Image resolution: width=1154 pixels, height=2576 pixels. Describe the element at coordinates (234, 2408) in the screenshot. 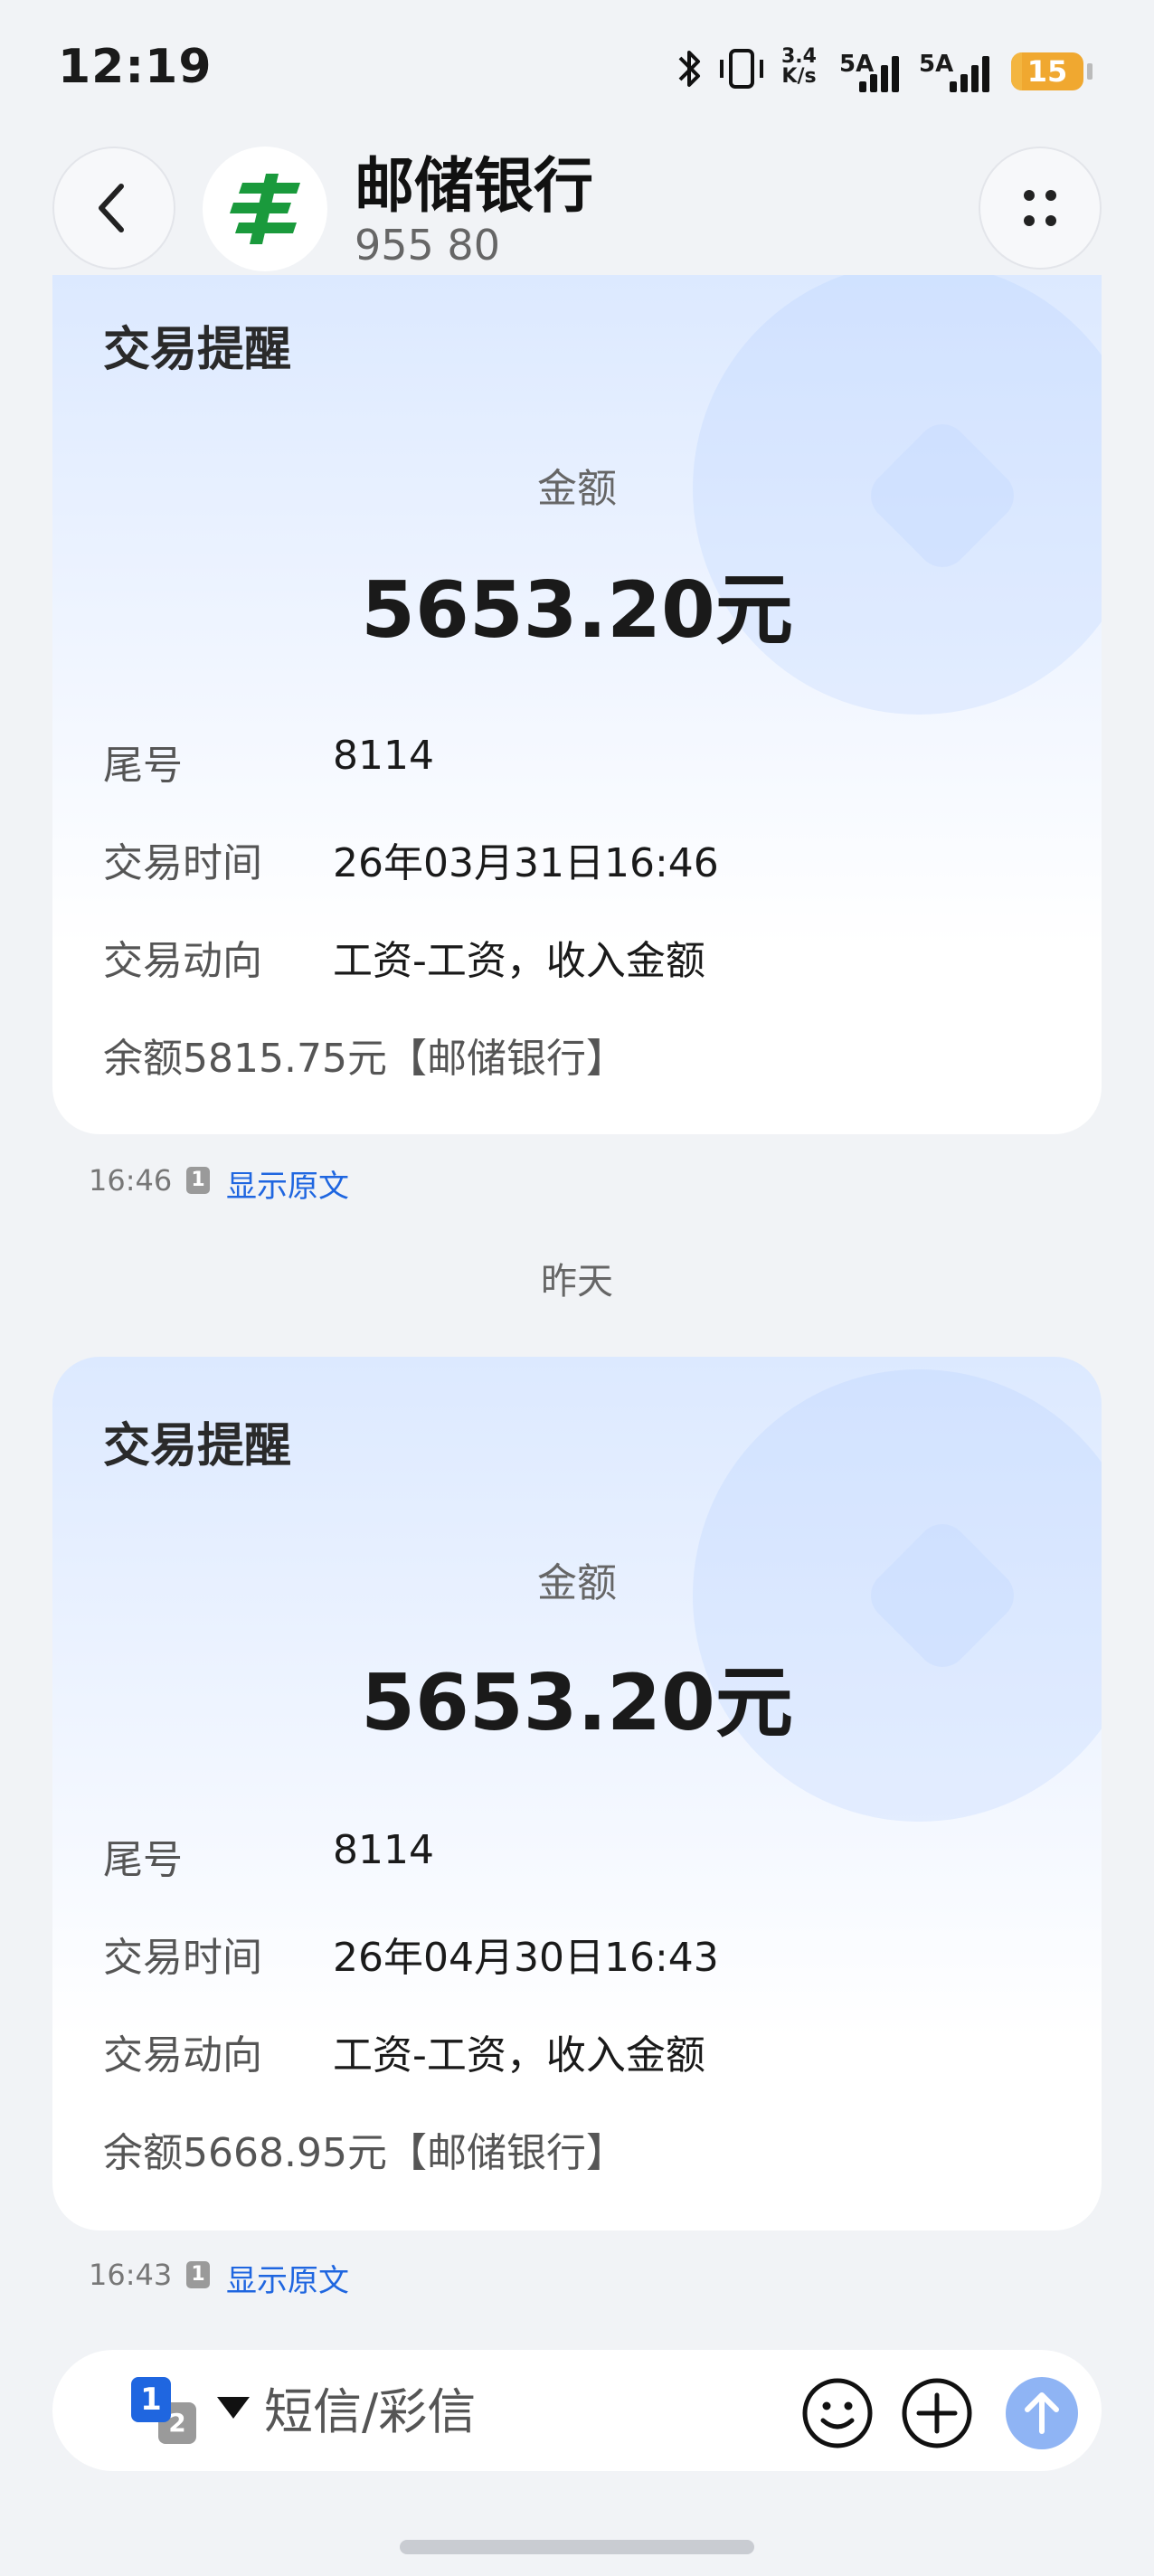

I see `caret-down-icon` at that location.